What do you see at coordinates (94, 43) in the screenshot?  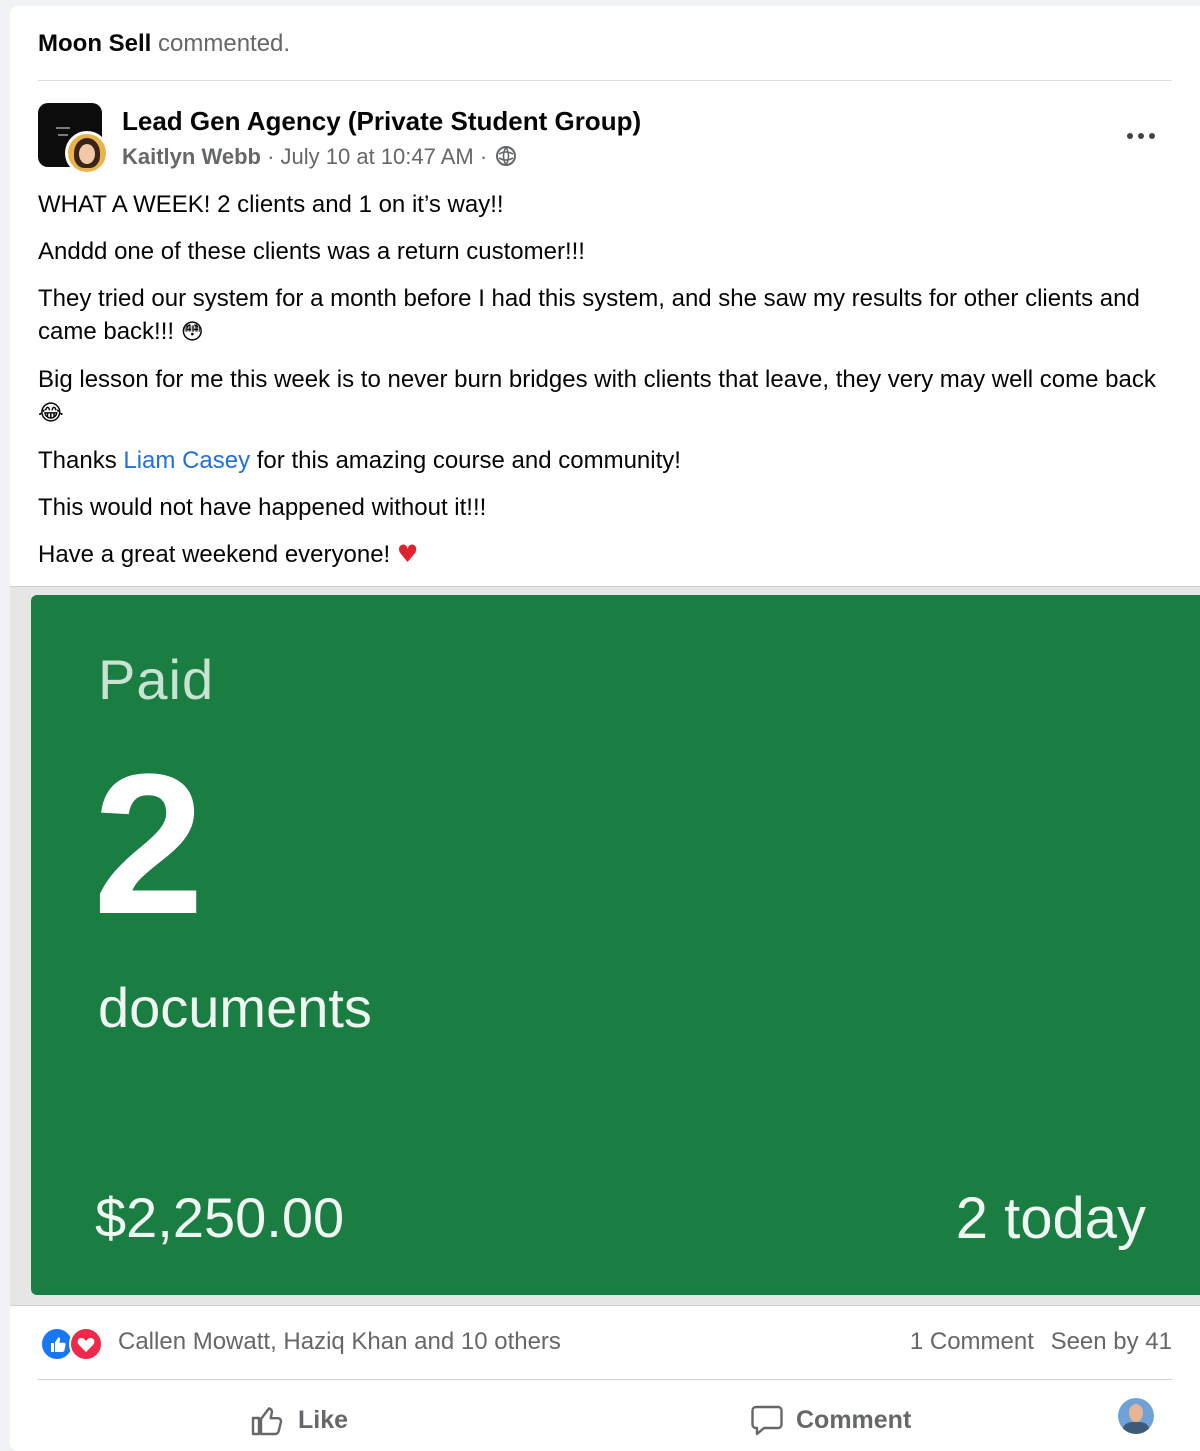 I see `activity-actor: Moon Sell` at bounding box center [94, 43].